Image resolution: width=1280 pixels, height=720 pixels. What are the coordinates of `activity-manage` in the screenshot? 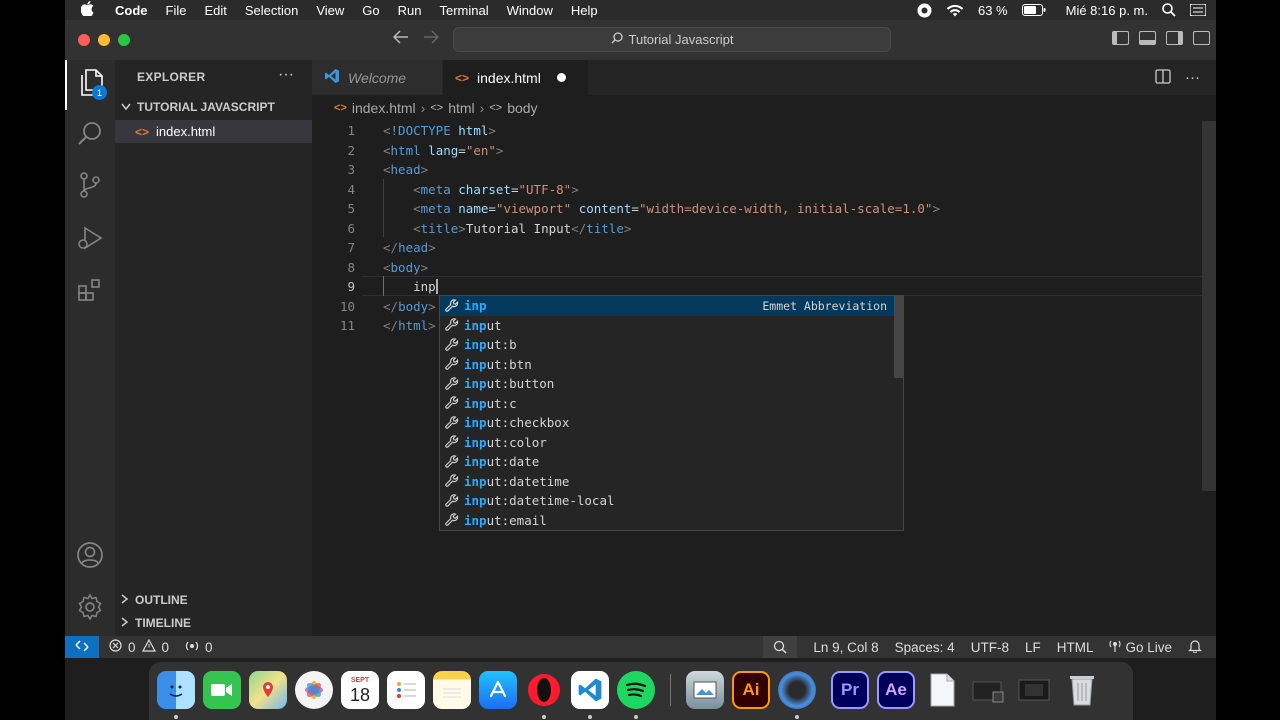 It's located at (90, 609).